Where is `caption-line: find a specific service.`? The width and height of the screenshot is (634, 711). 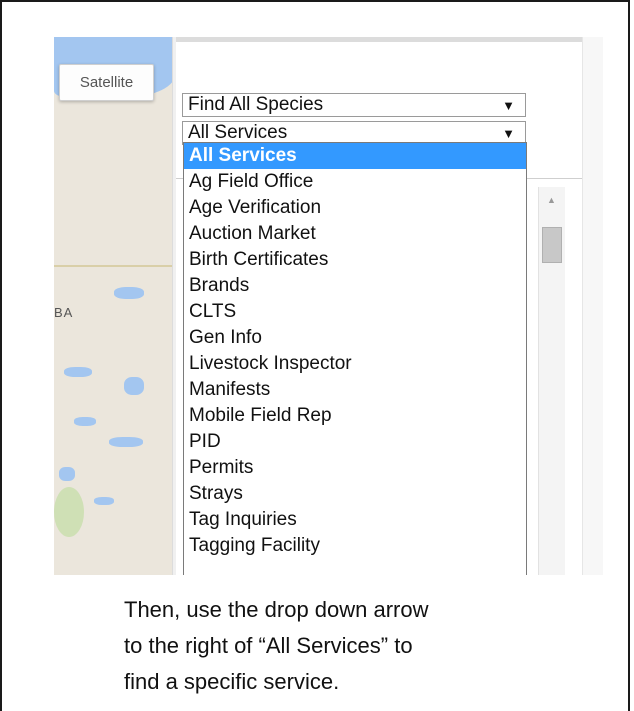
caption-line: find a specific service. is located at coordinates (232, 681).